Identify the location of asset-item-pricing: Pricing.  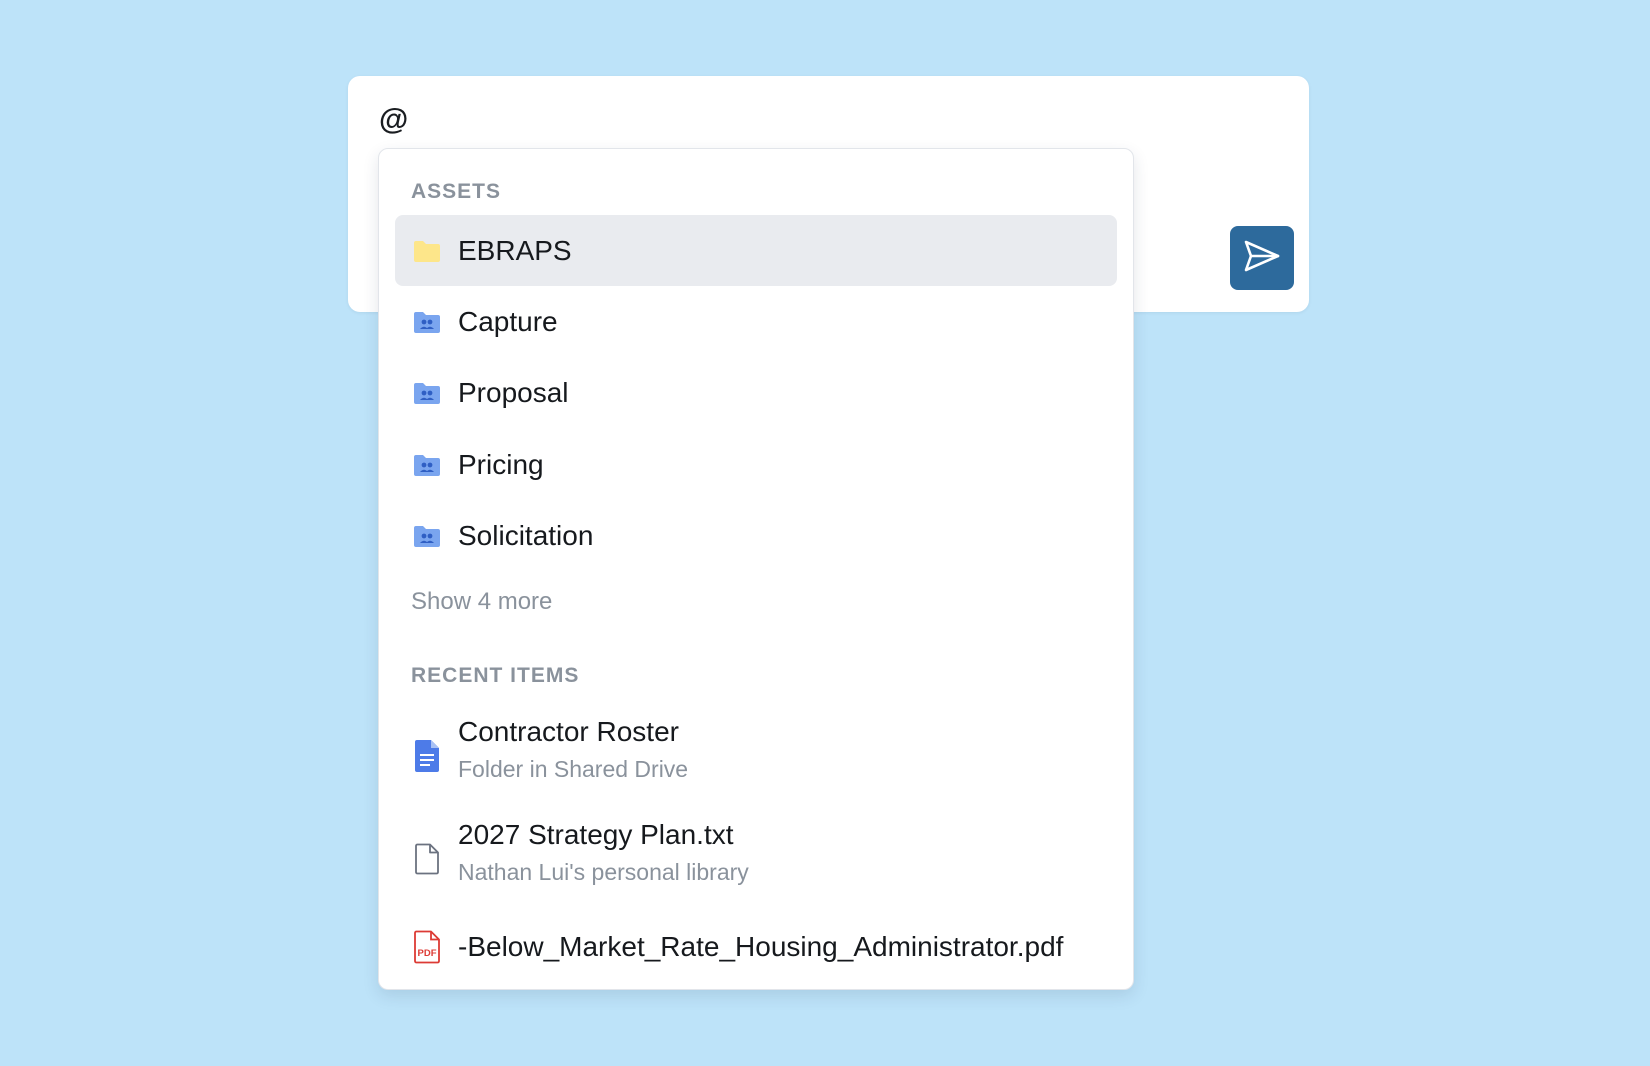
(756, 464).